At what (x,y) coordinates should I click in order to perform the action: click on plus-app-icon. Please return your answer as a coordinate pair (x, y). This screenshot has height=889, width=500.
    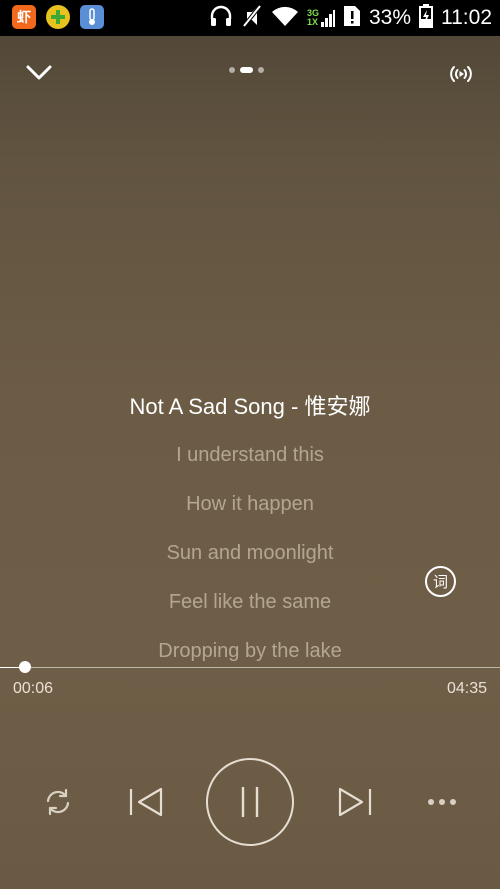
    Looking at the image, I should click on (58, 17).